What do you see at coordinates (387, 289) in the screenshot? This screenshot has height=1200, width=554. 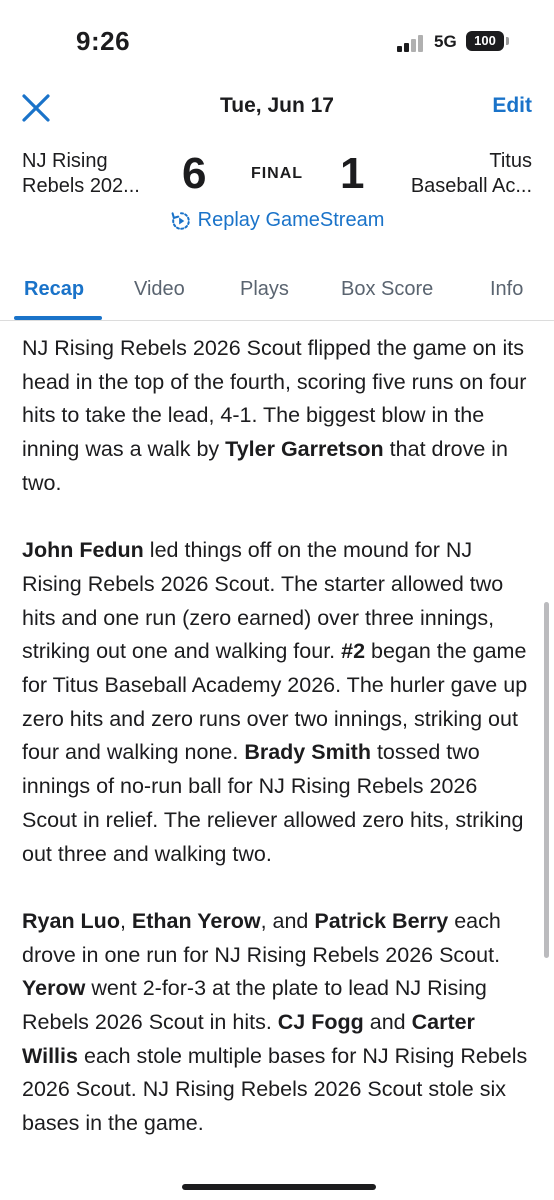 I see `tab-box-score: Box Score` at bounding box center [387, 289].